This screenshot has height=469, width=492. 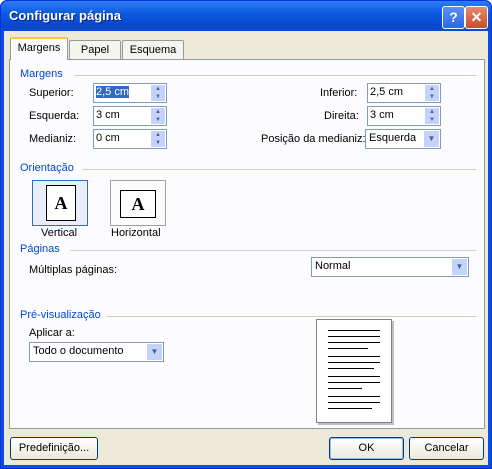 What do you see at coordinates (51, 93) in the screenshot?
I see `superior-label: Superior:` at bounding box center [51, 93].